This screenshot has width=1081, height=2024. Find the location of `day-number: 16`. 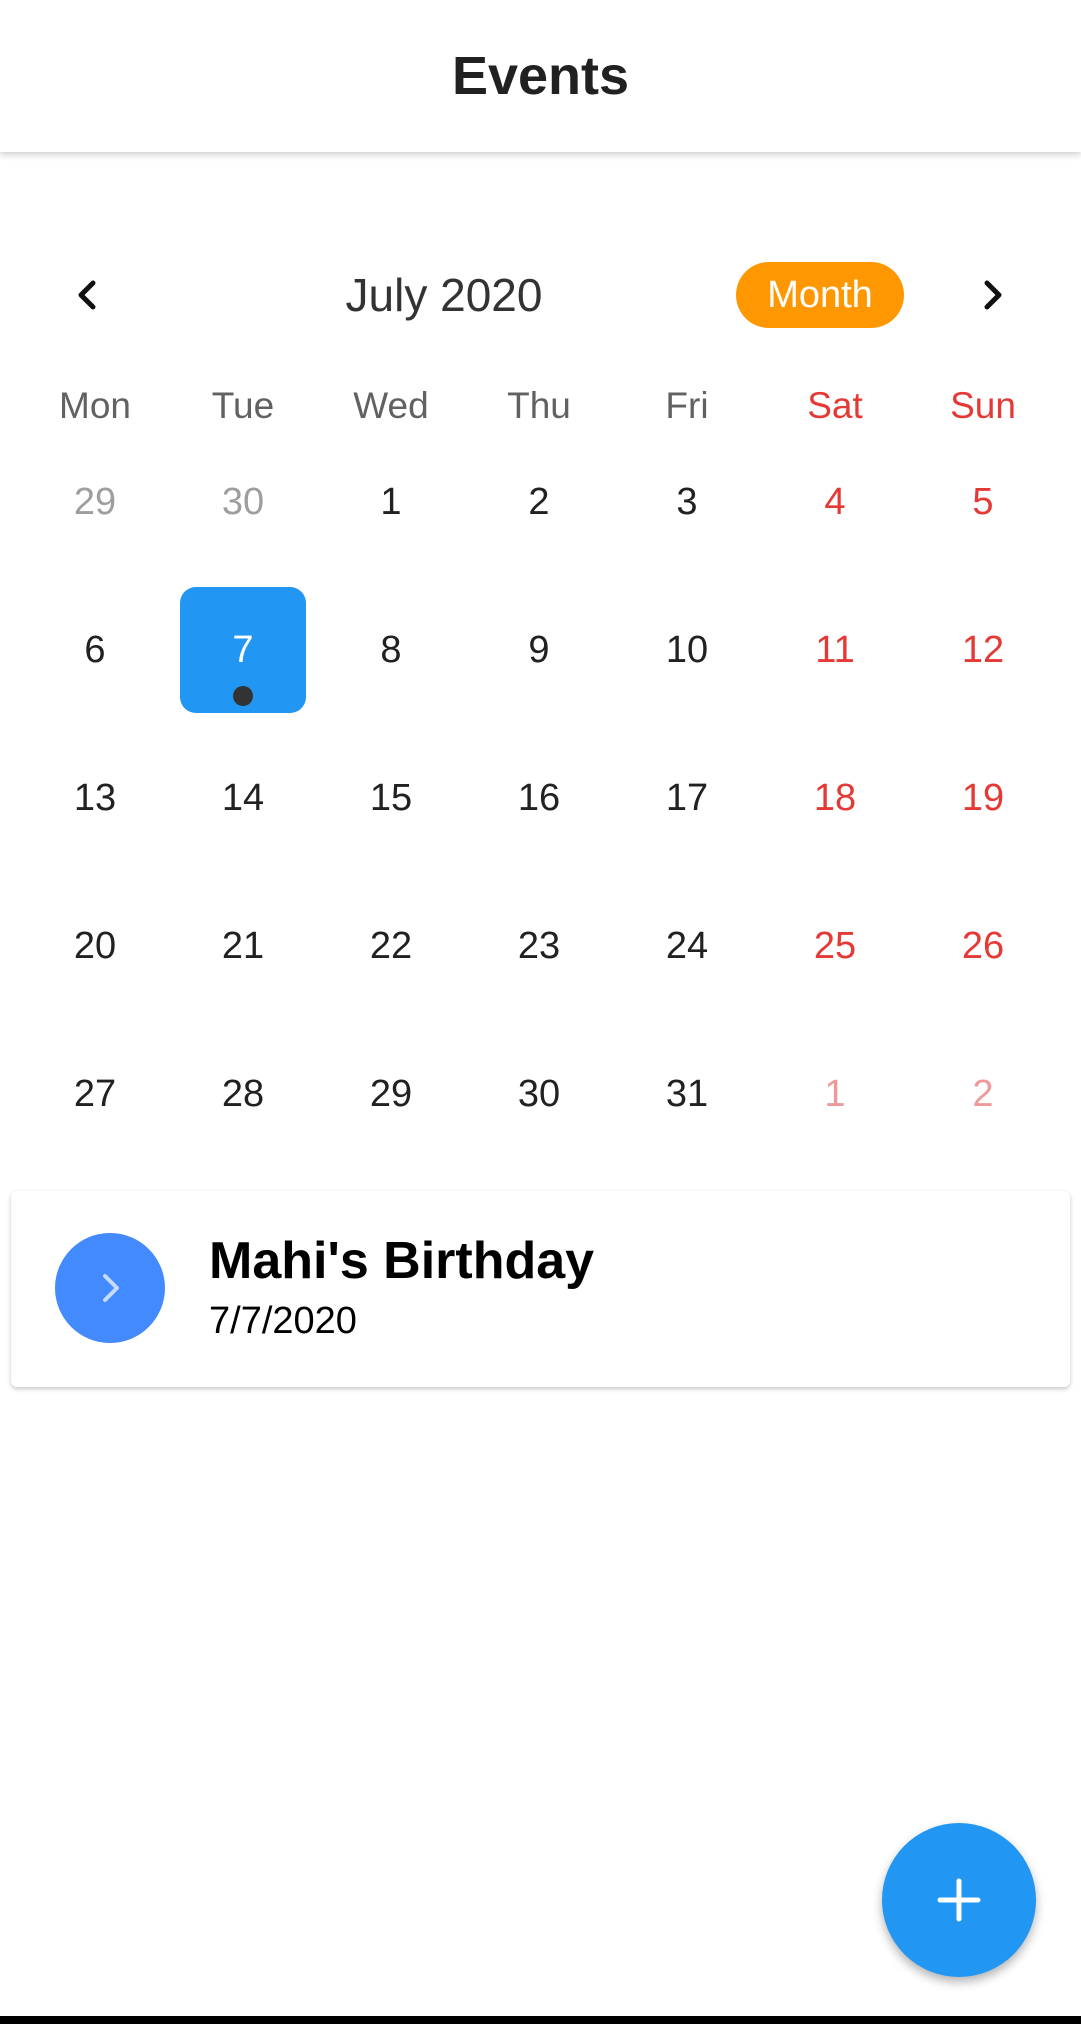

day-number: 16 is located at coordinates (539, 797).